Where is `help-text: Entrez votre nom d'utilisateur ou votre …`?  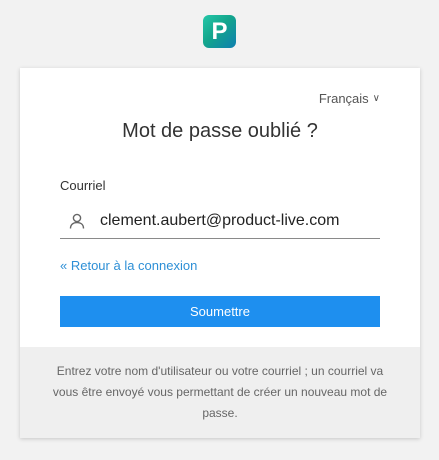 help-text: Entrez votre nom d'utilisateur ou votre … is located at coordinates (220, 392).